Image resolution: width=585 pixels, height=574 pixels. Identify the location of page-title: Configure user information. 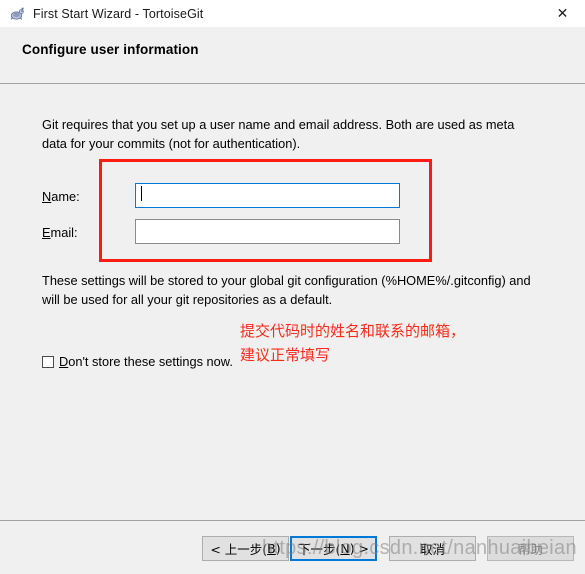
(110, 49).